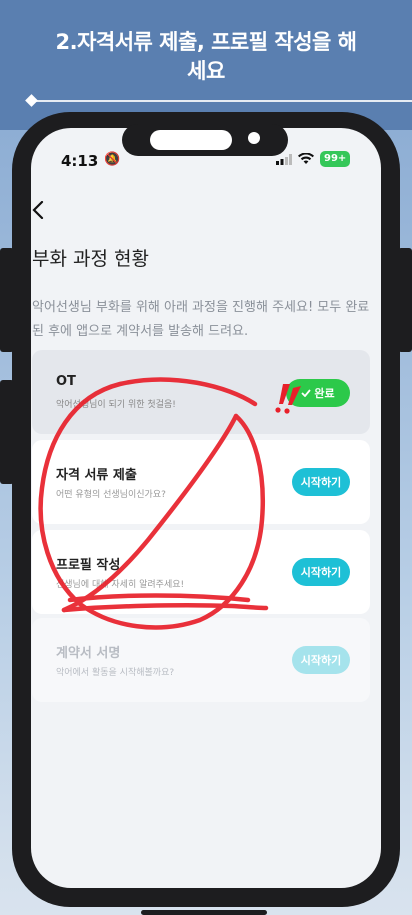 The image size is (412, 915). What do you see at coordinates (204, 912) in the screenshot?
I see `home-indicator` at bounding box center [204, 912].